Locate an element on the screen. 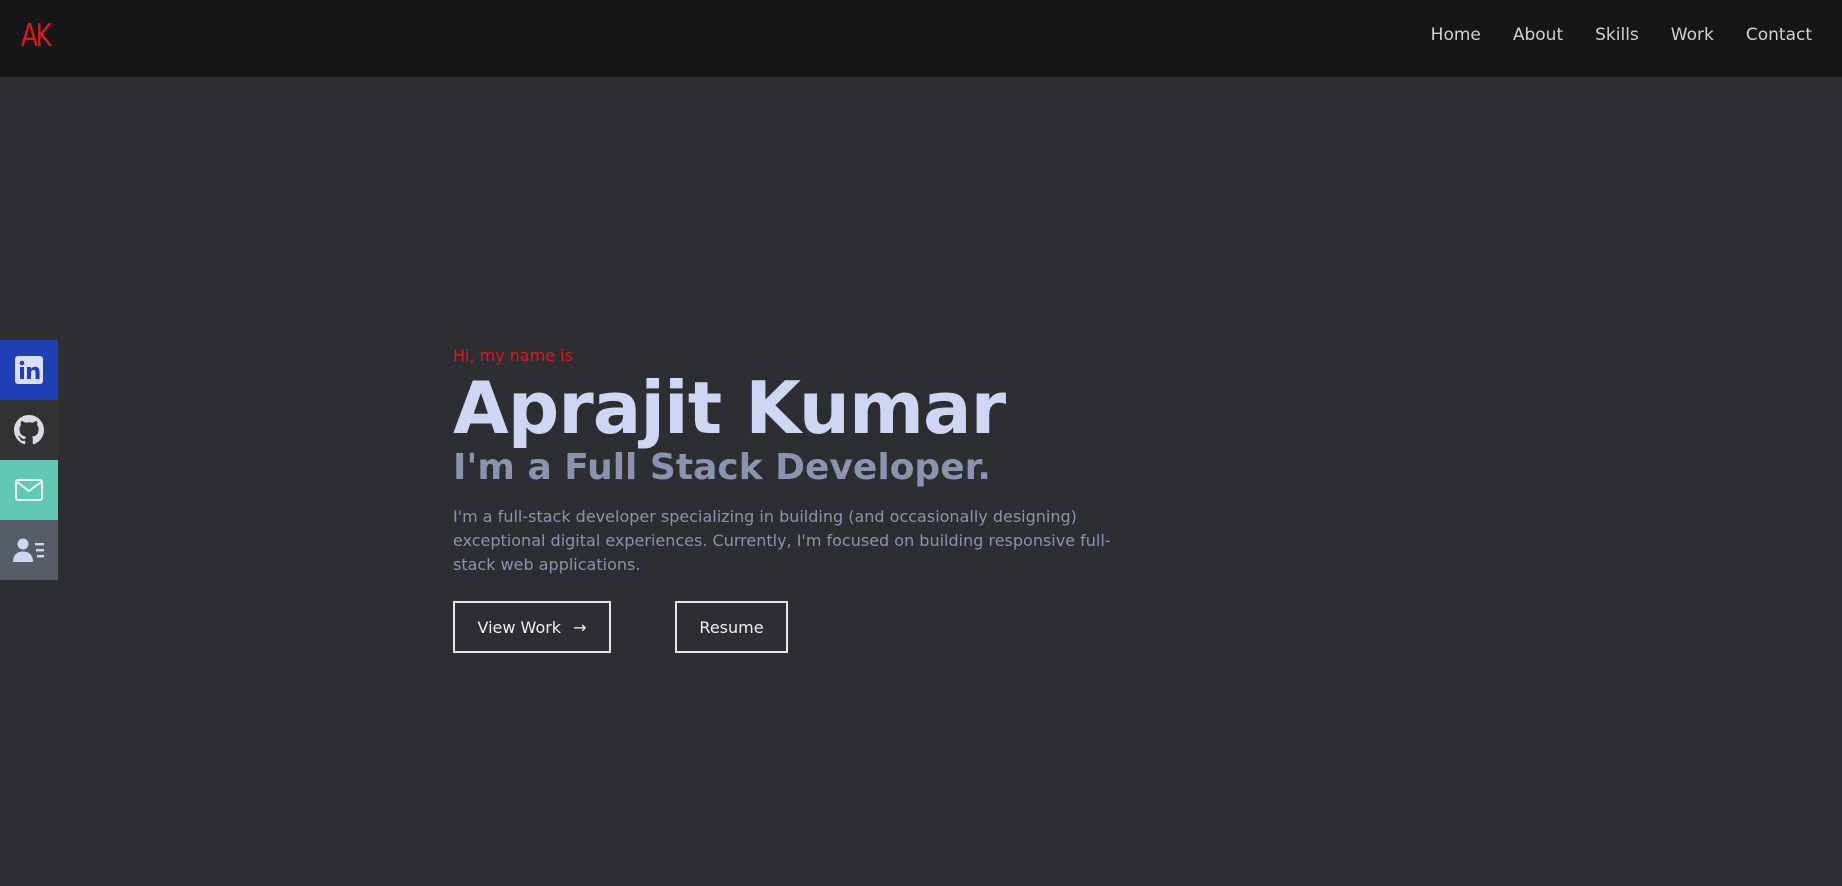 The image size is (1842, 886). linkedin-icon is located at coordinates (29, 370).